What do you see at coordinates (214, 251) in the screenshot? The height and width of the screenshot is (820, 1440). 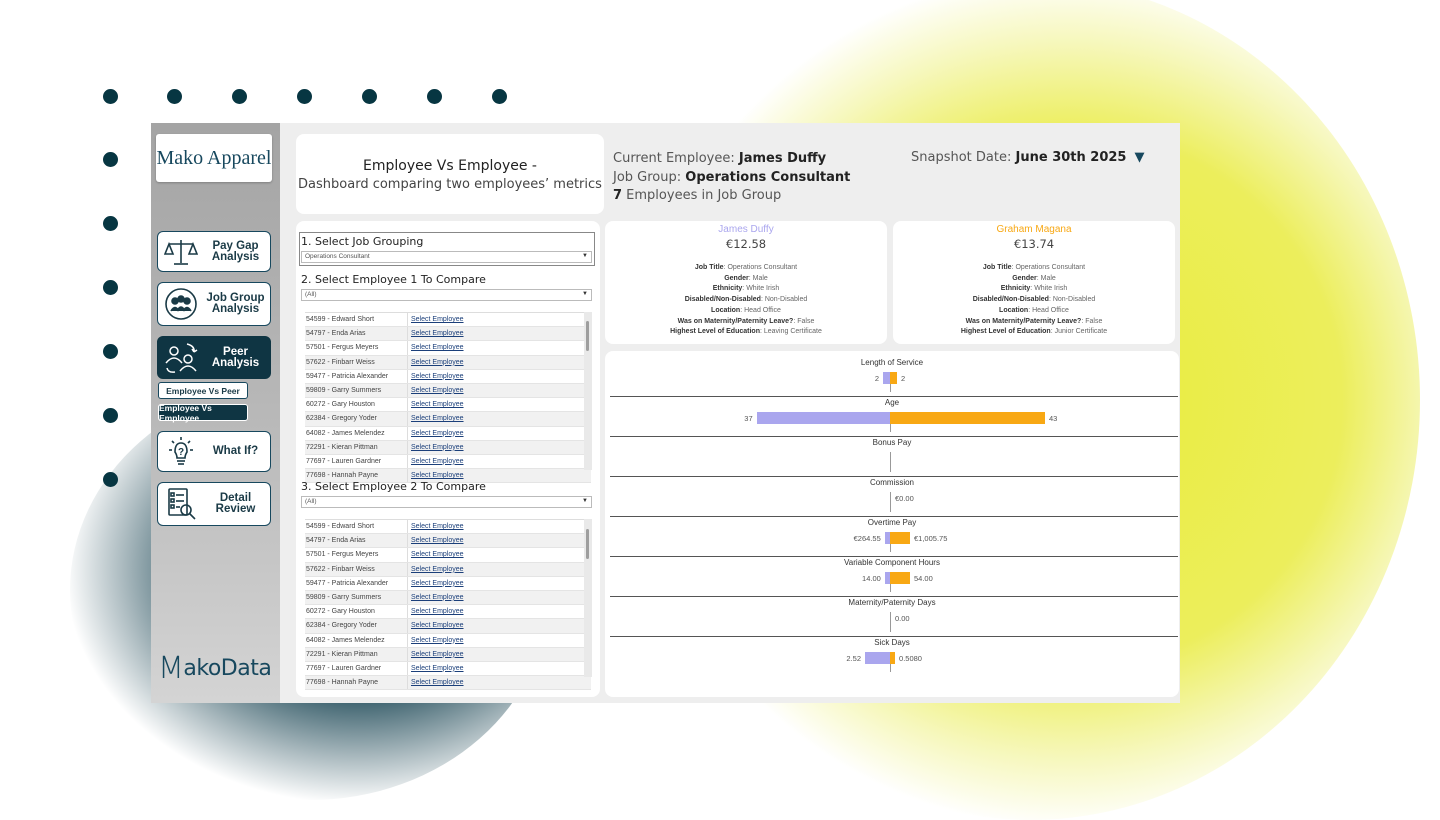 I see `nav-pay-gap-analysis: Pay Gap Analysis` at bounding box center [214, 251].